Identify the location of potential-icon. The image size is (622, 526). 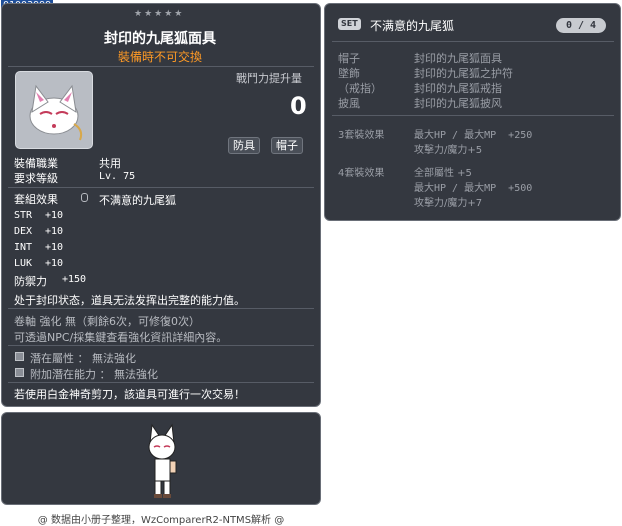
(19, 356).